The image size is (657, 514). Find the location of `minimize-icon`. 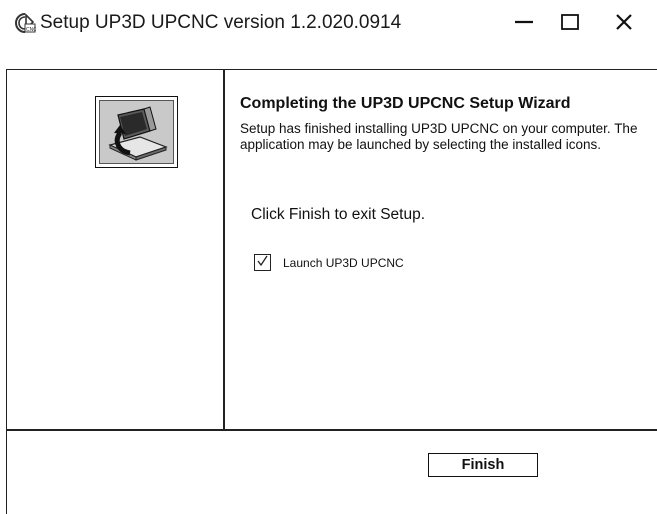

minimize-icon is located at coordinates (524, 24).